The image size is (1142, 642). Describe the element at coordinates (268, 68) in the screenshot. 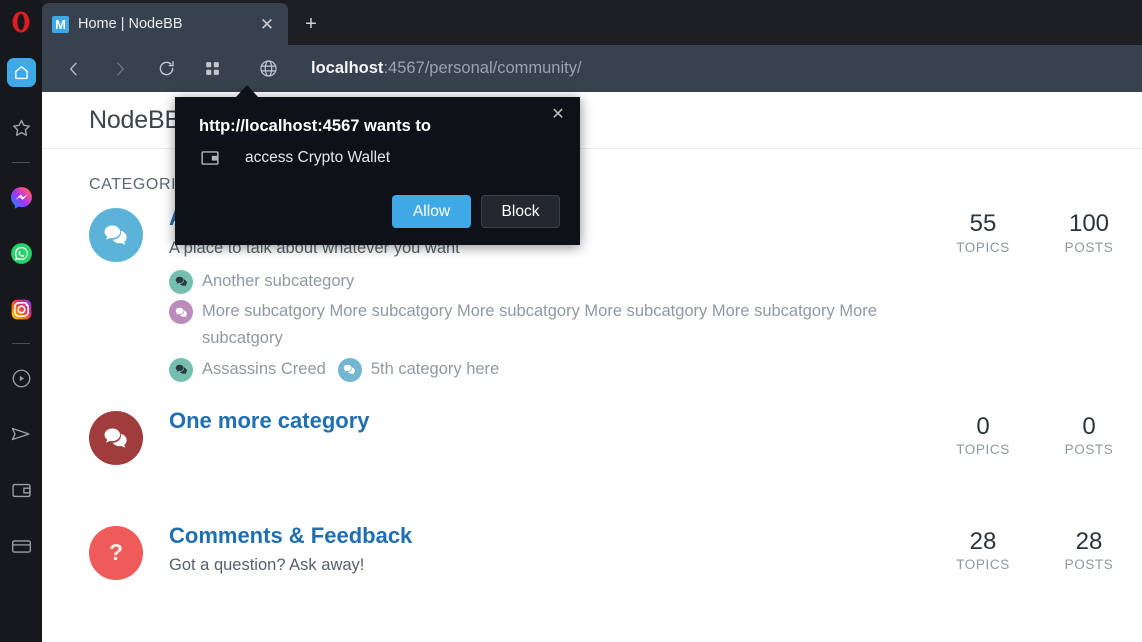

I see `globe-icon` at that location.